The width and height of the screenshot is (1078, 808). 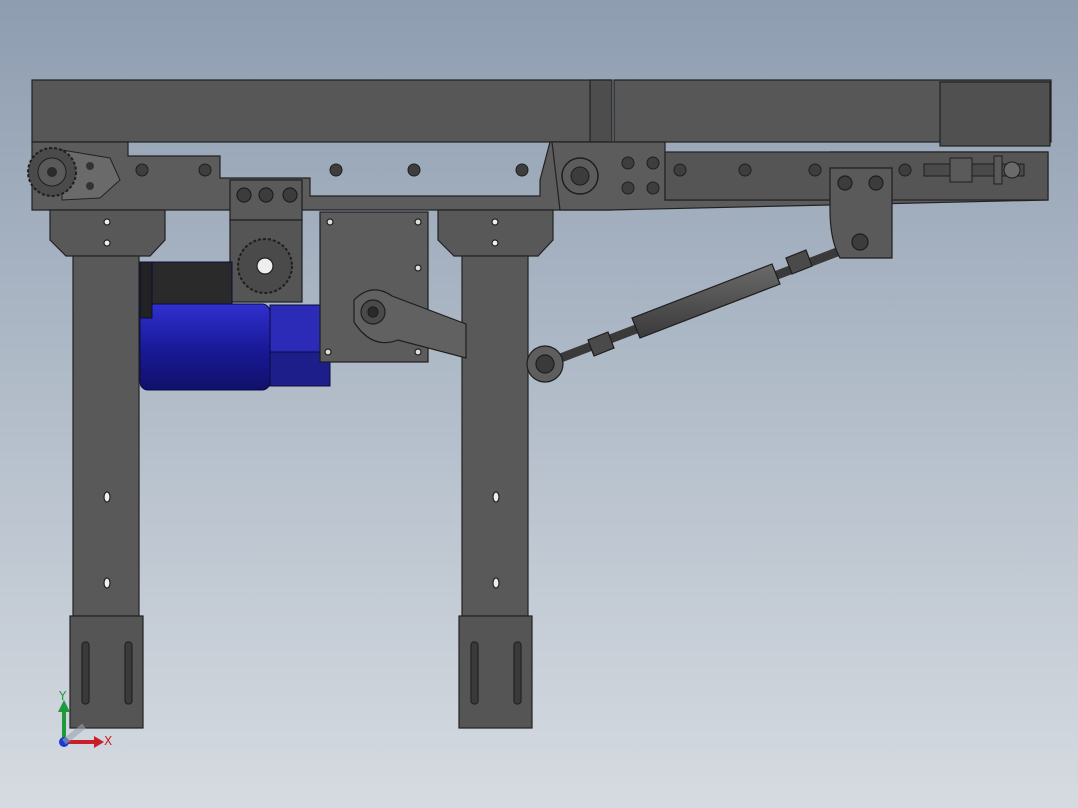 What do you see at coordinates (693, 311) in the screenshot?
I see `adjustable-strut` at bounding box center [693, 311].